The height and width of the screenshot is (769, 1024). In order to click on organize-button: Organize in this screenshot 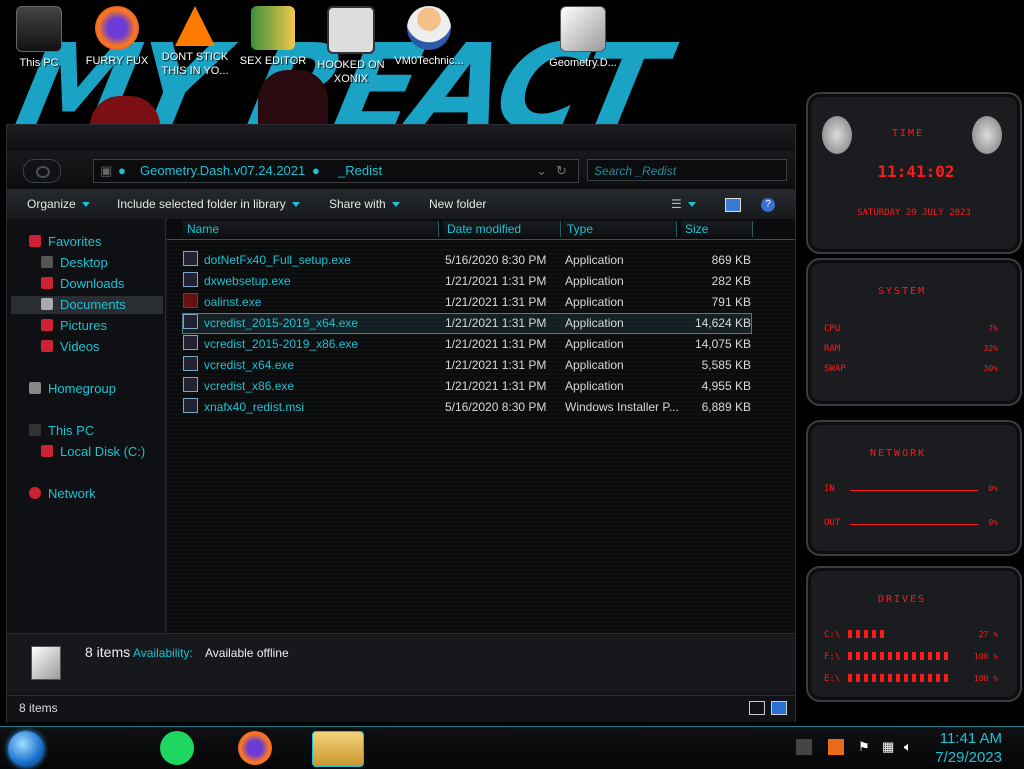, I will do `click(58, 204)`.